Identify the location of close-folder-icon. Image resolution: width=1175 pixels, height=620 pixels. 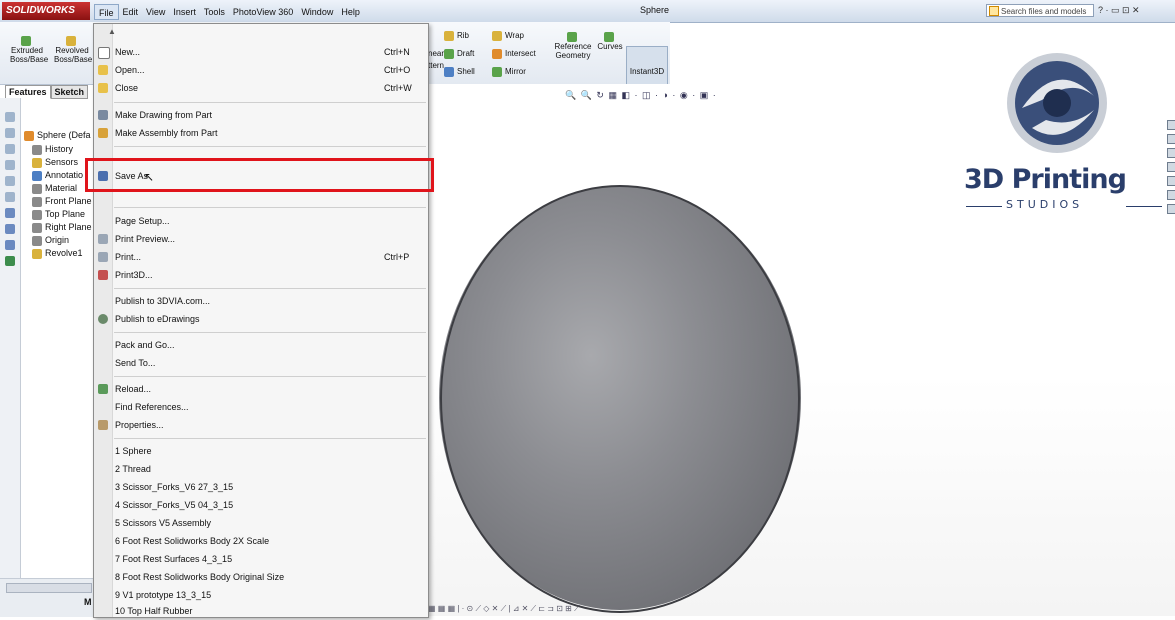
(103, 88).